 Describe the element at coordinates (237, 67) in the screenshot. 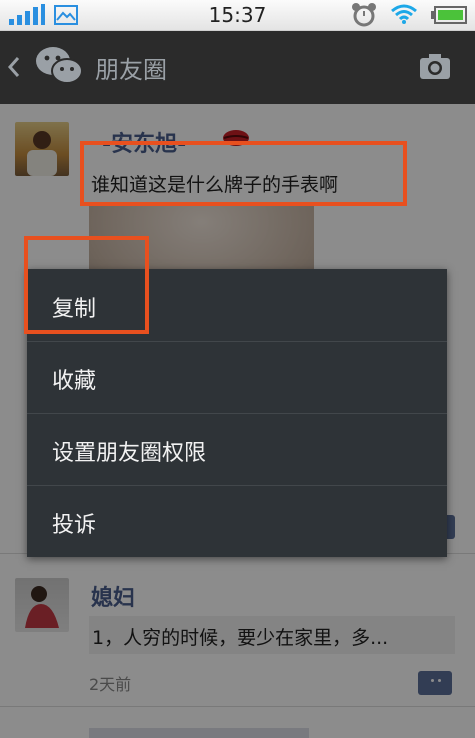

I see `title-bar: 朋友圈` at that location.